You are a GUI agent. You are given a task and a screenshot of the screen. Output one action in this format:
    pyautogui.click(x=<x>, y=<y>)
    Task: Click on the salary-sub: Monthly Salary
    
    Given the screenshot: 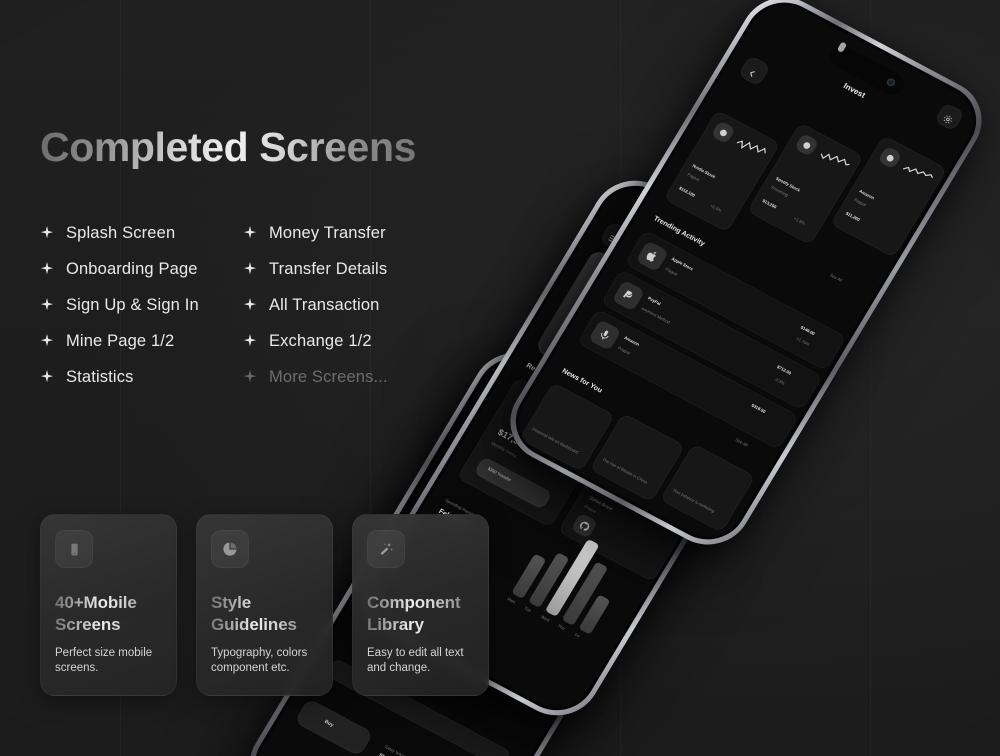 What is the action you would take?
    pyautogui.click(x=504, y=449)
    